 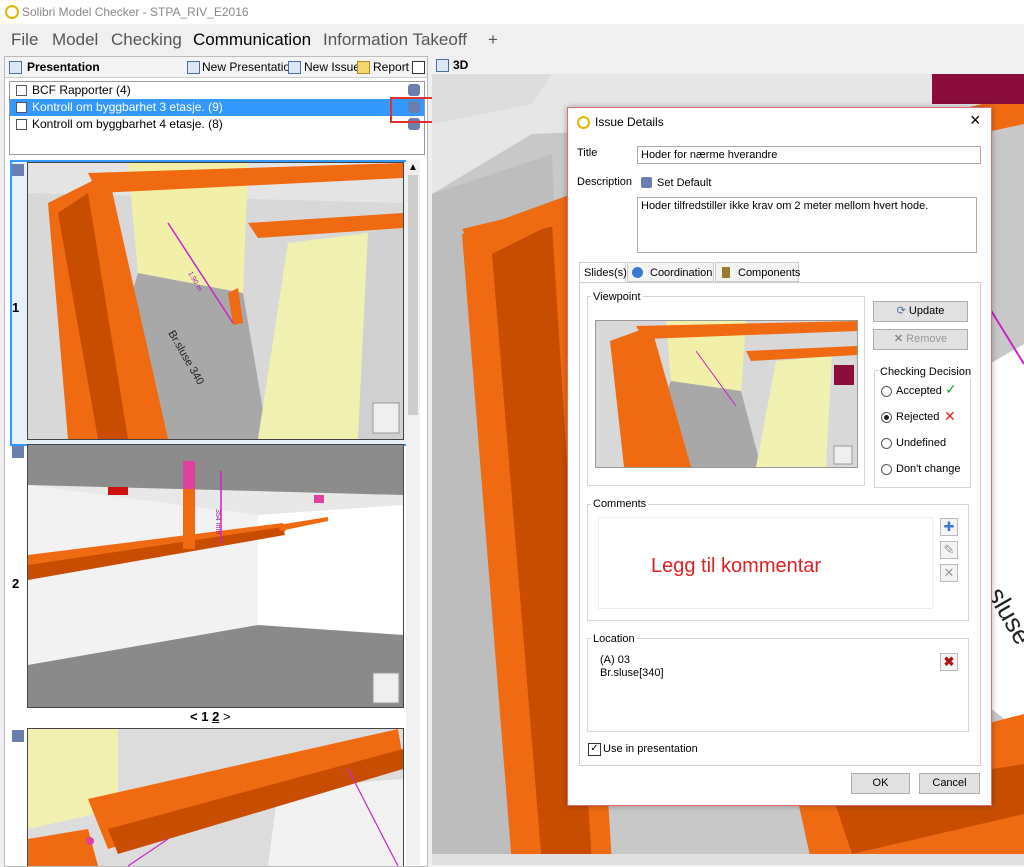 I want to click on add-tab-button: +, so click(x=493, y=40).